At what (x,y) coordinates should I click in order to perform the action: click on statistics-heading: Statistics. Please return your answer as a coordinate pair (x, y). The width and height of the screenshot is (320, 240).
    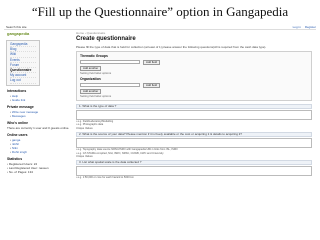
    Looking at the image, I should click on (15, 158).